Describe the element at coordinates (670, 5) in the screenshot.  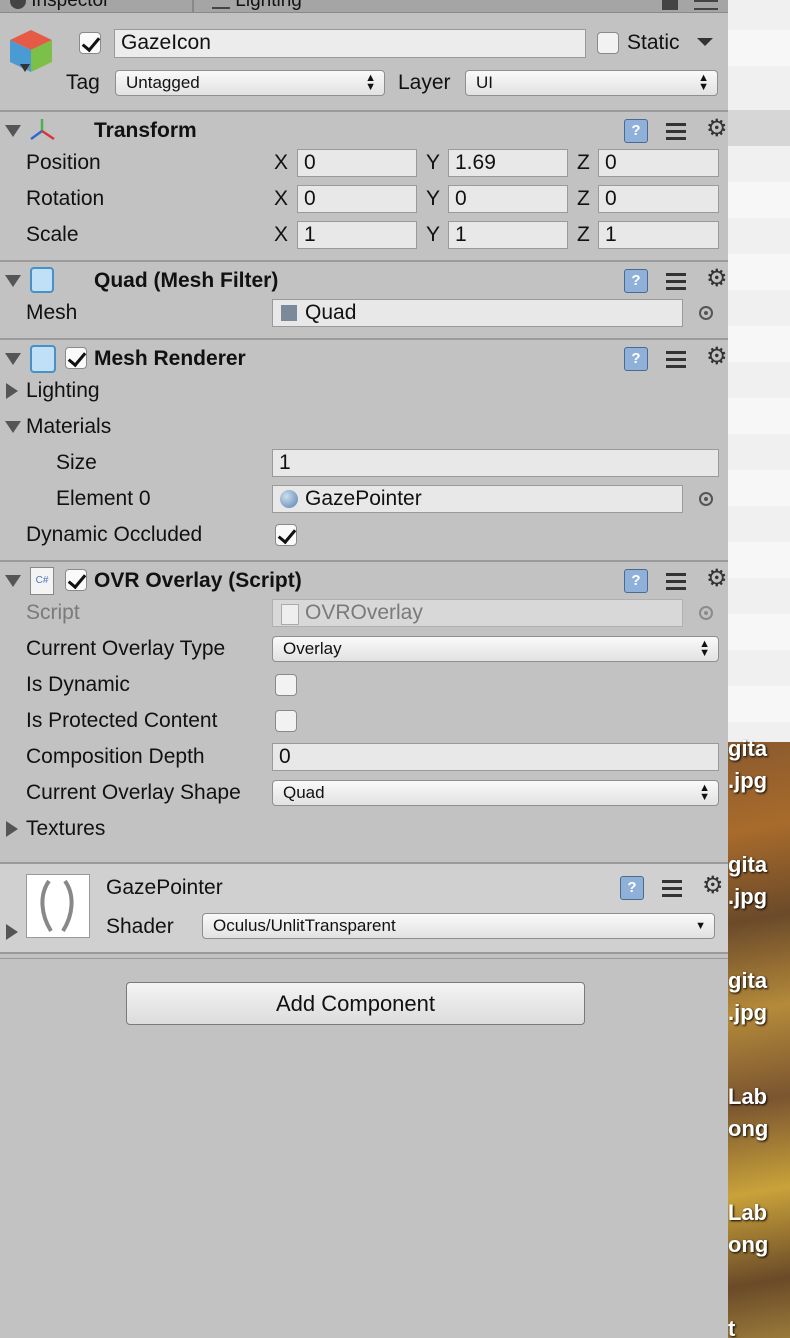
I see `lock-icon` at that location.